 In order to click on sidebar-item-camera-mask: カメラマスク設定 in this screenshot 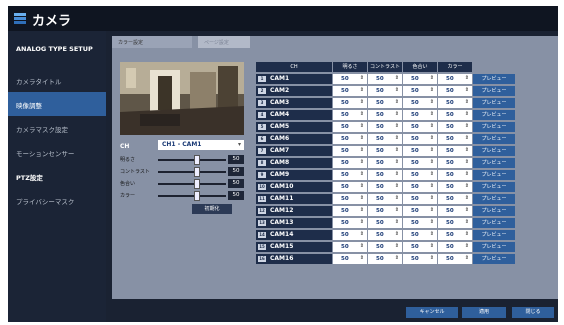, I will do `click(57, 128)`.